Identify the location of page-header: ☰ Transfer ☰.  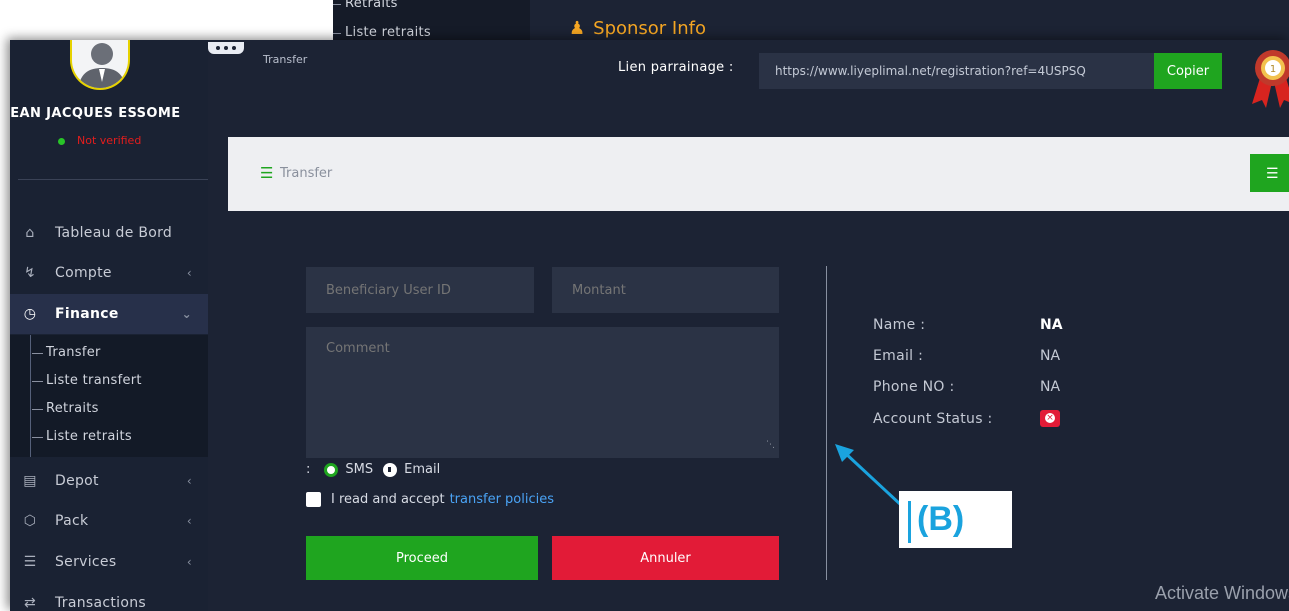
(758, 174).